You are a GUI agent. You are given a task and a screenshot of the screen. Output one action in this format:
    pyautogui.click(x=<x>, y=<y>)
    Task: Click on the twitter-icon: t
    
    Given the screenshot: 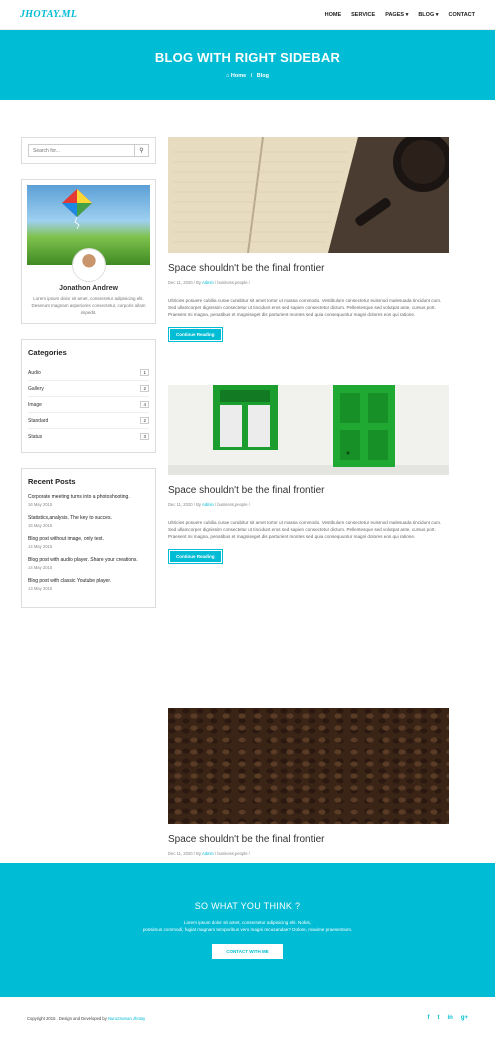 What is the action you would take?
    pyautogui.click(x=438, y=1018)
    